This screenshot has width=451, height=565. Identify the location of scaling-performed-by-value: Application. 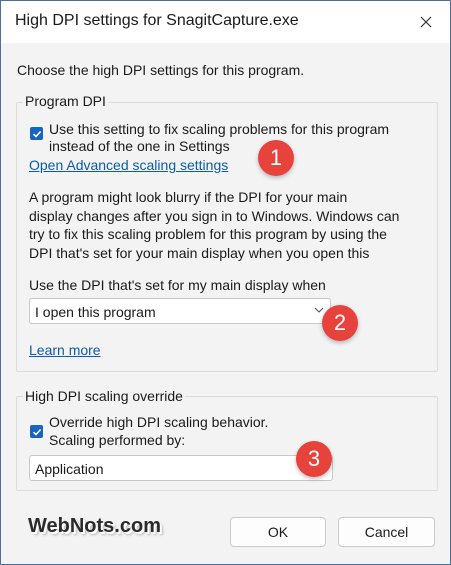
(69, 469).